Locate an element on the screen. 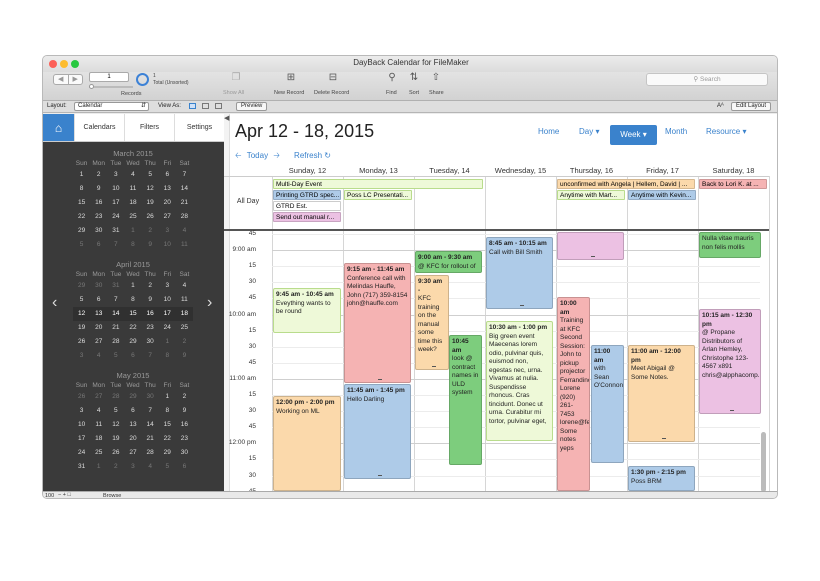 The width and height of the screenshot is (820, 581). refresh-button: Refresh is located at coordinates (308, 155).